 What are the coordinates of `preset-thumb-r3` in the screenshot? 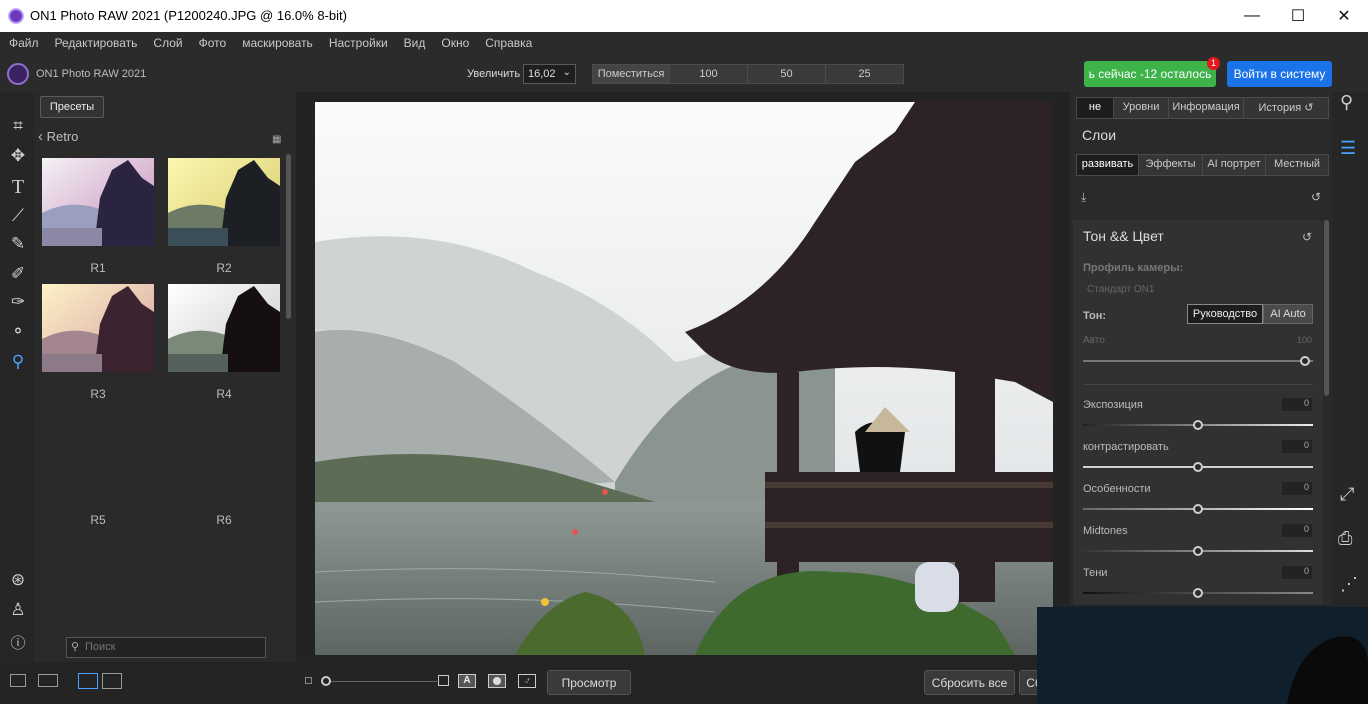 It's located at (98, 328).